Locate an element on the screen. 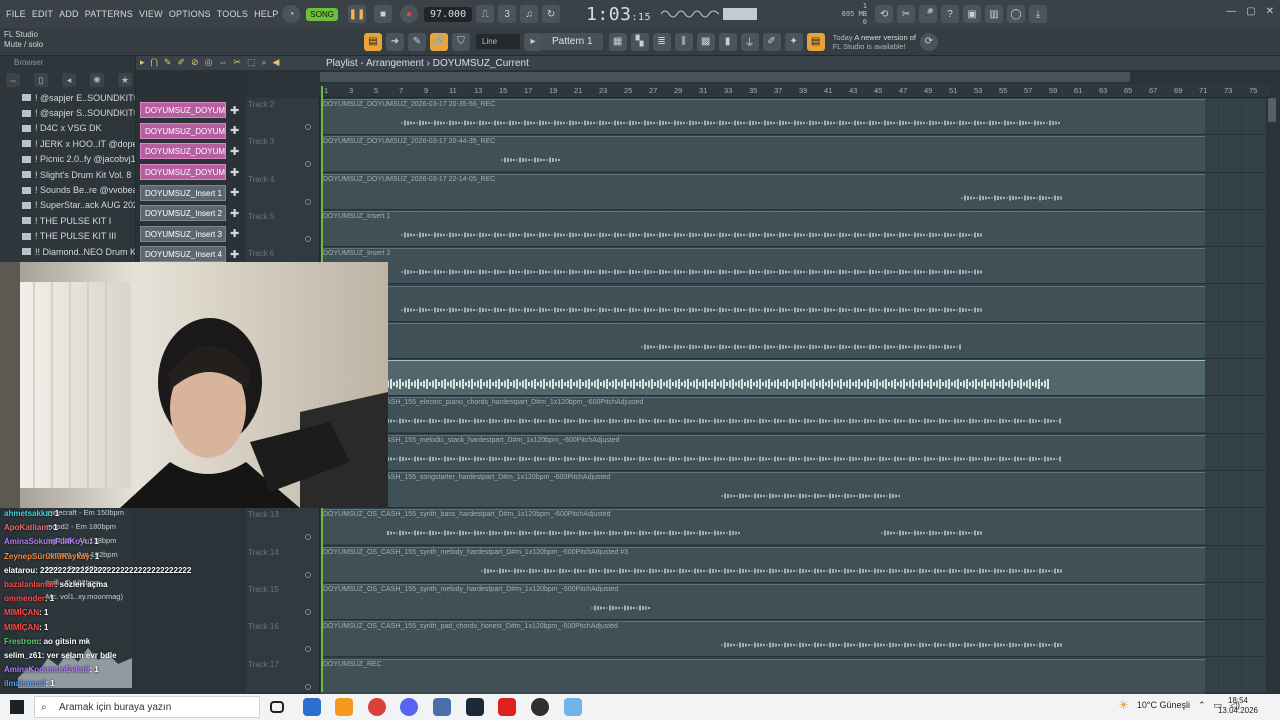 Image resolution: width=1280 pixels, height=720 pixels. pattern-selector: Pattern 1 is located at coordinates (572, 41).